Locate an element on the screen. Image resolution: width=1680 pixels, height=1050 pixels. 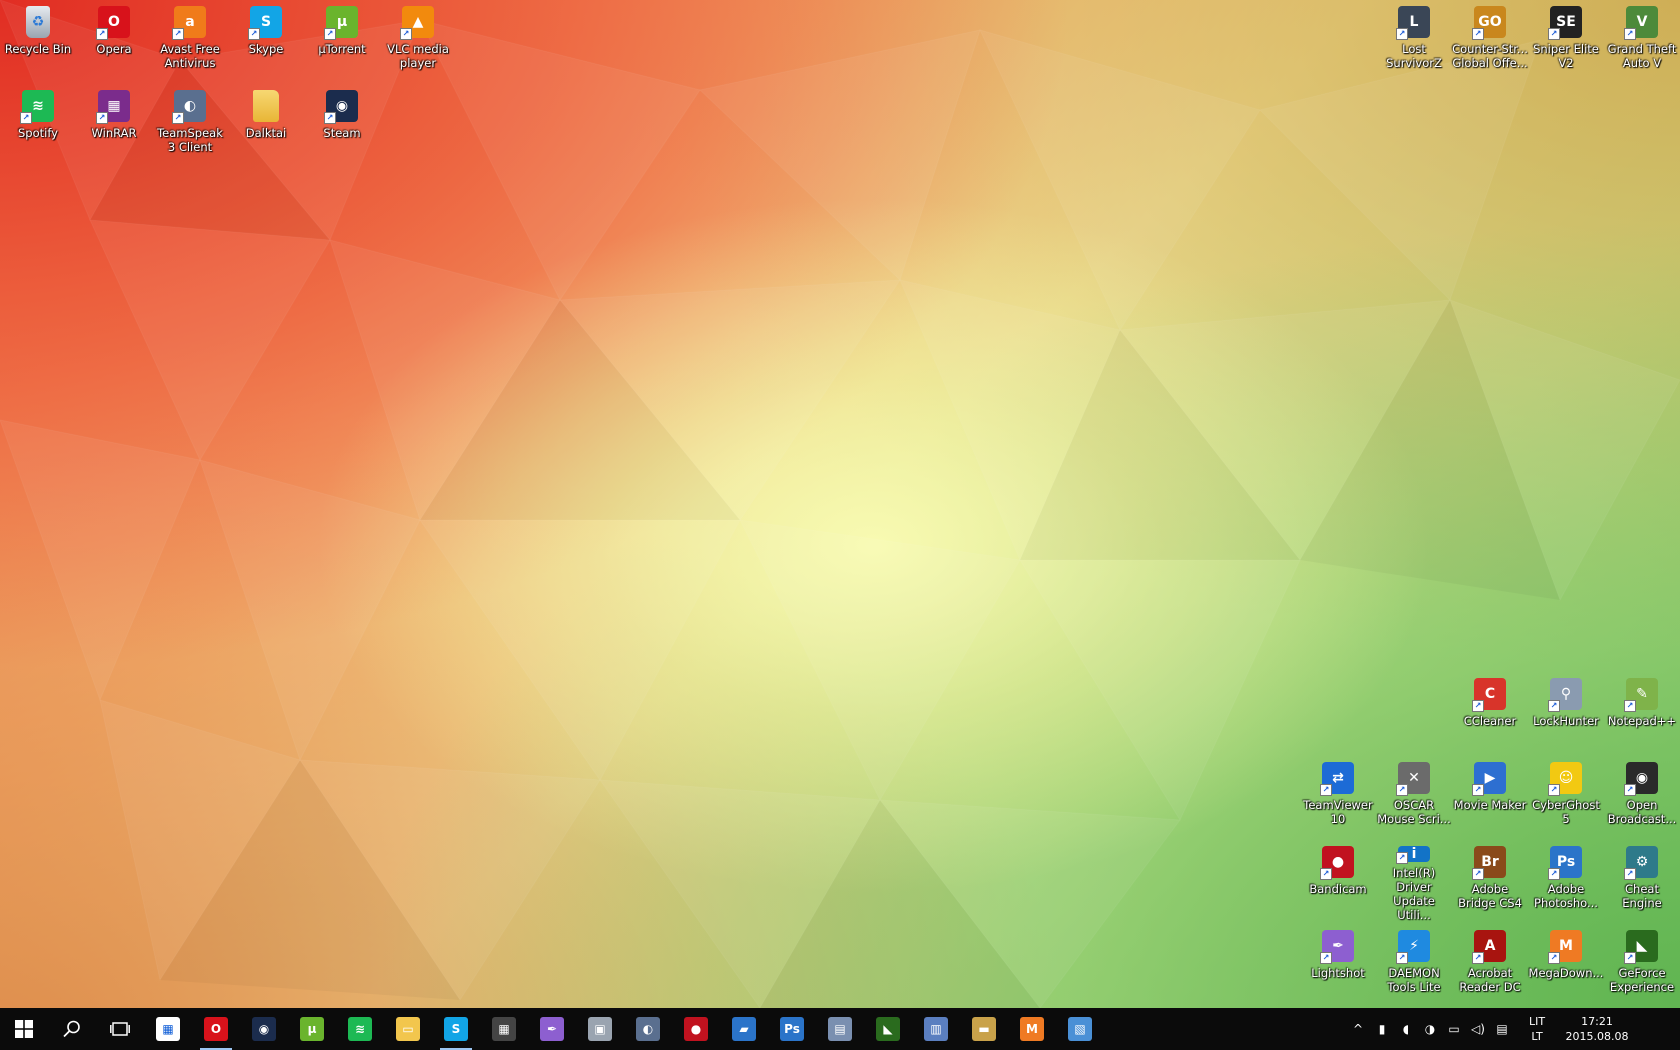
taskbar-app-store: ▦ is located at coordinates (168, 1029).